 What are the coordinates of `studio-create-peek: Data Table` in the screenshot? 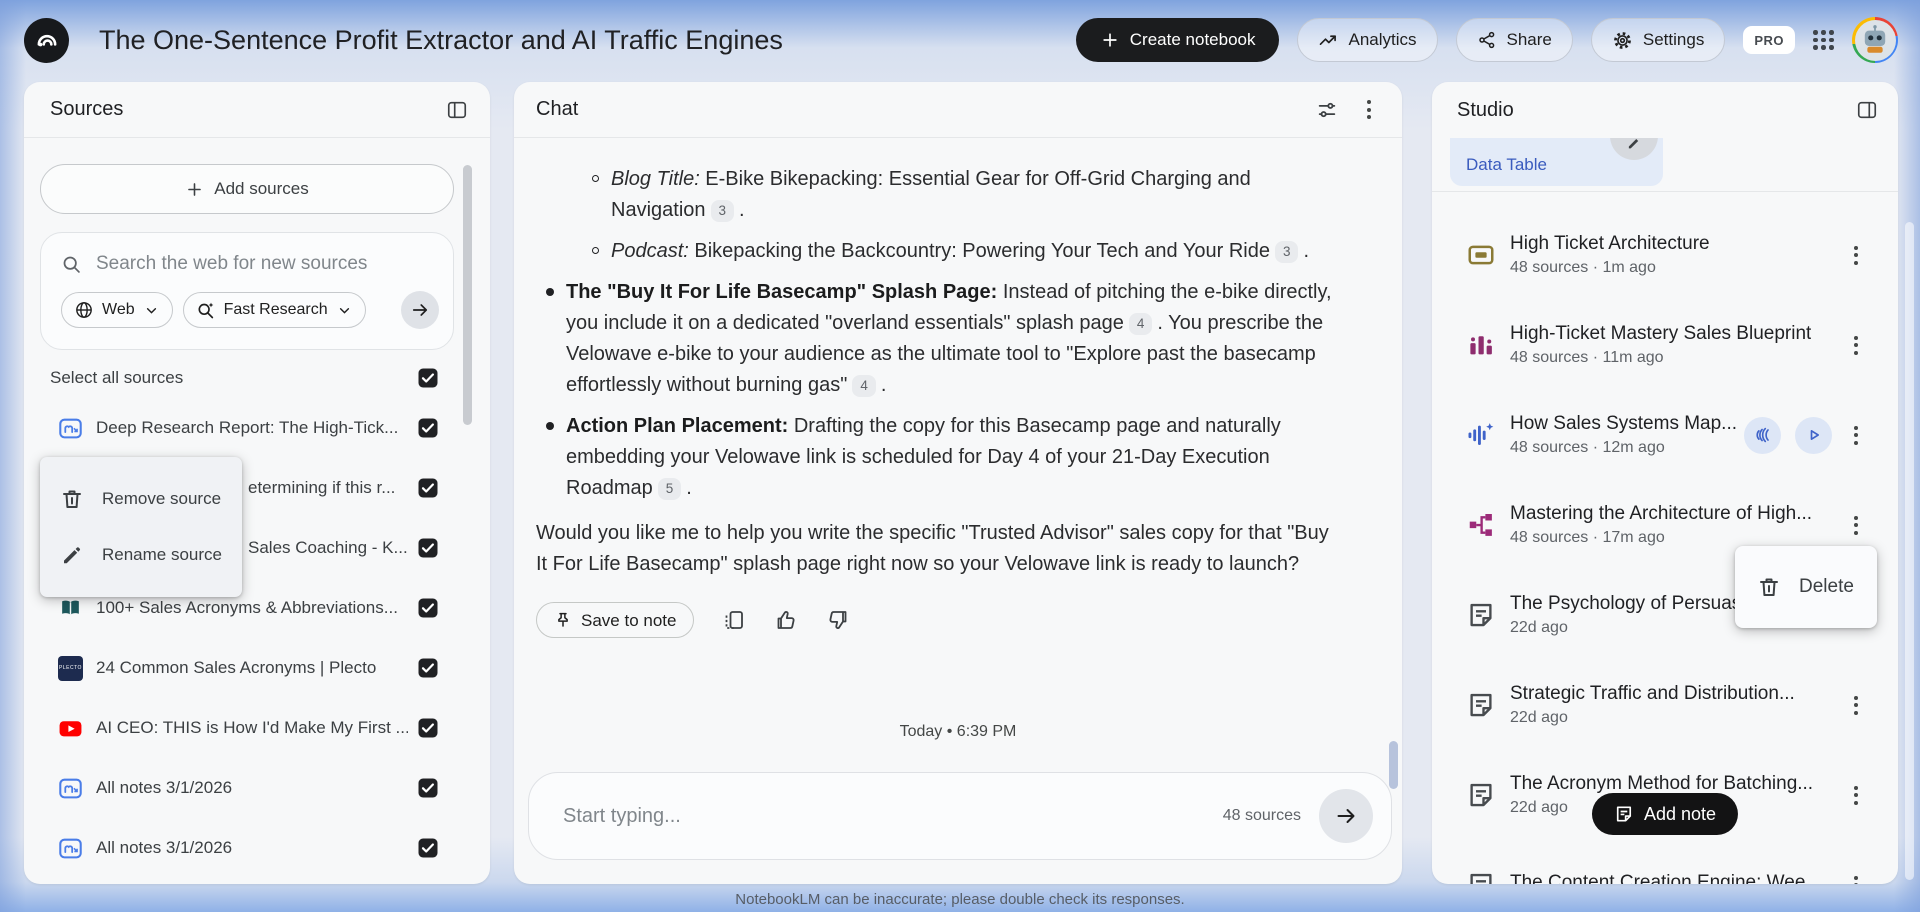 It's located at (1665, 165).